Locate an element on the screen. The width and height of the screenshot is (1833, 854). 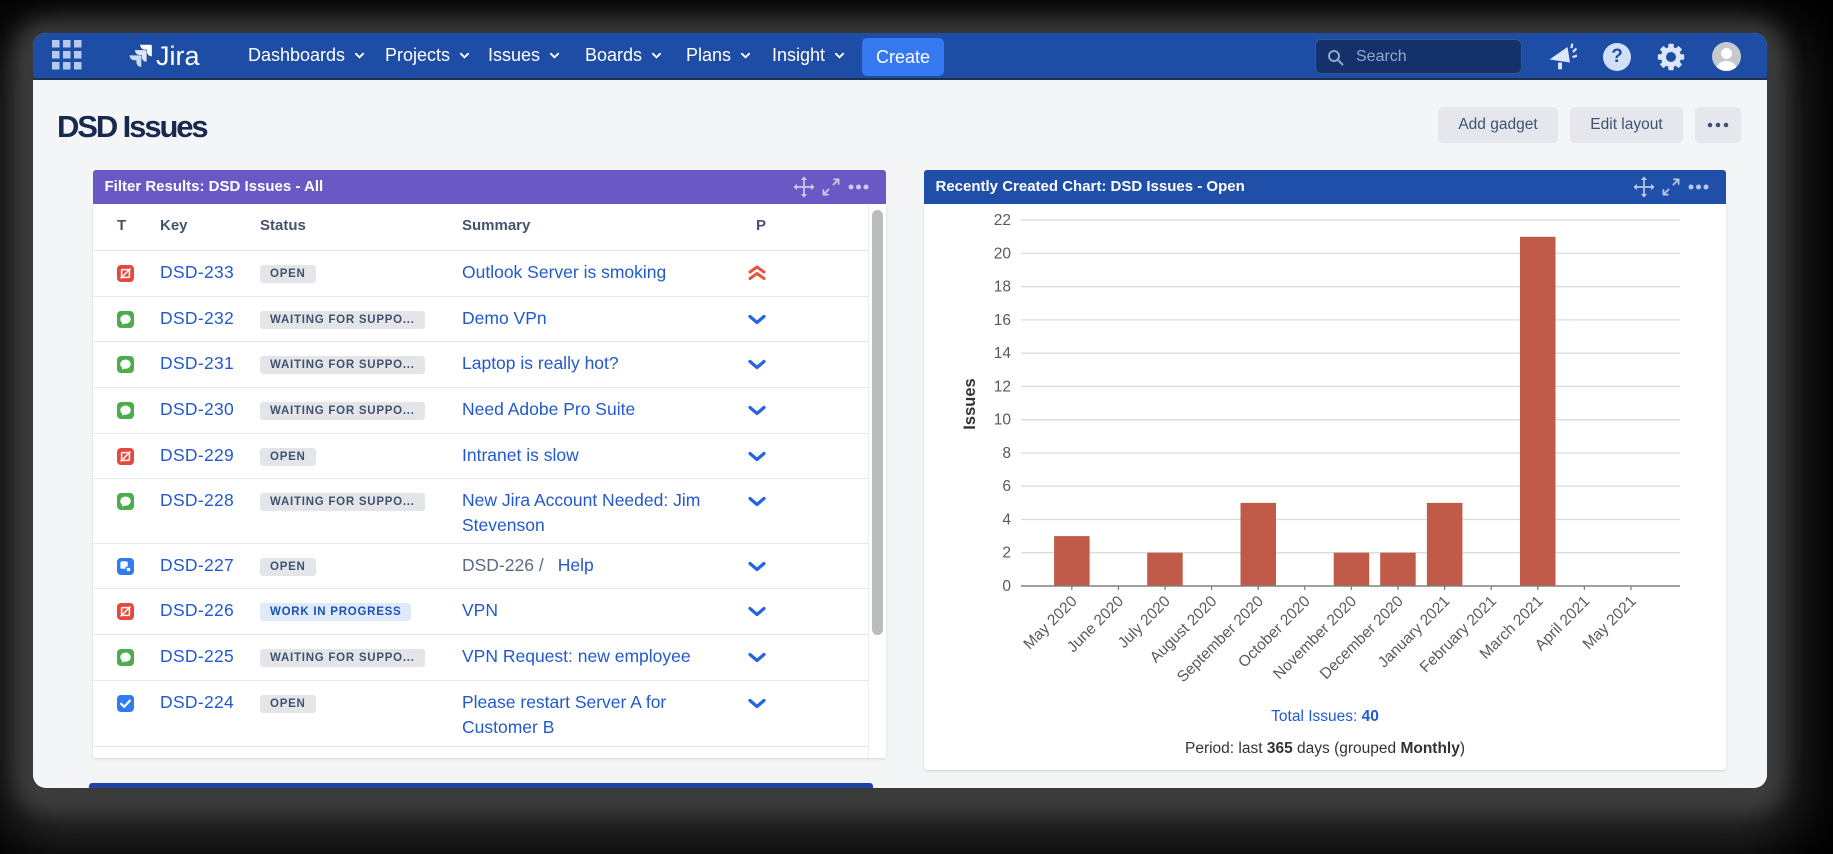
svg-text: 6 is located at coordinates (1006, 486).